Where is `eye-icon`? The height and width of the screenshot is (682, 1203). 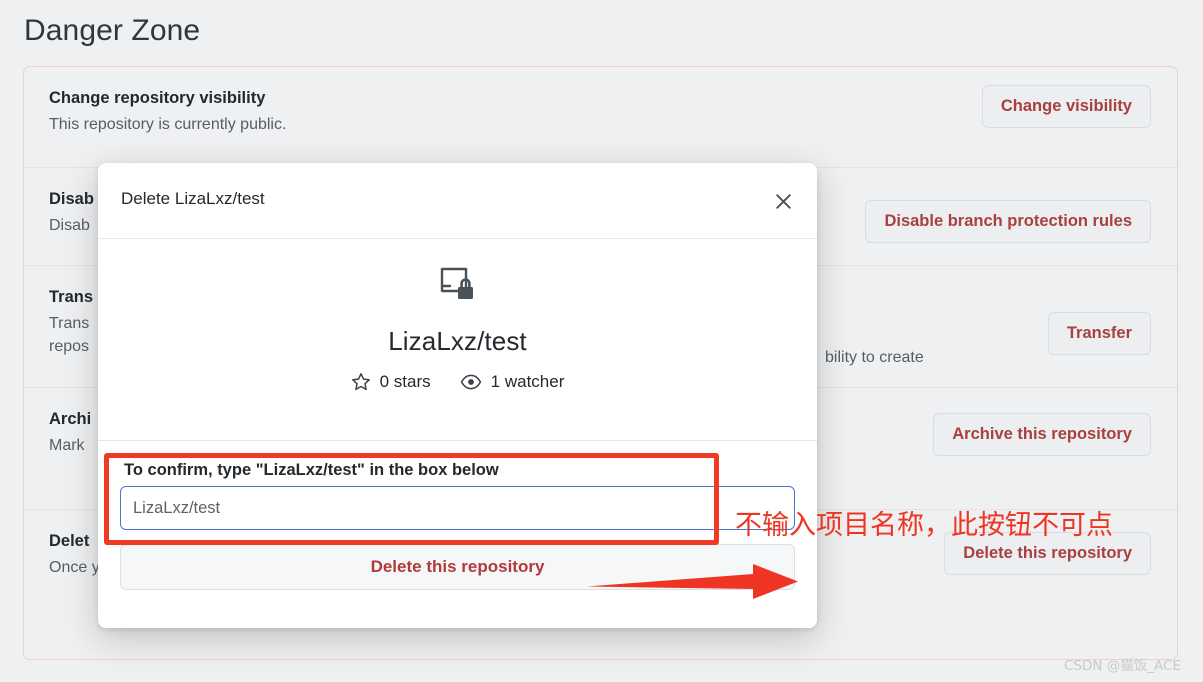
eye-icon is located at coordinates (471, 382).